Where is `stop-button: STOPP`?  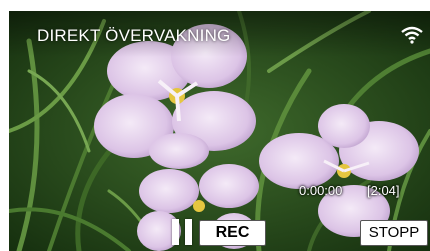 stop-button: STOPP is located at coordinates (394, 233).